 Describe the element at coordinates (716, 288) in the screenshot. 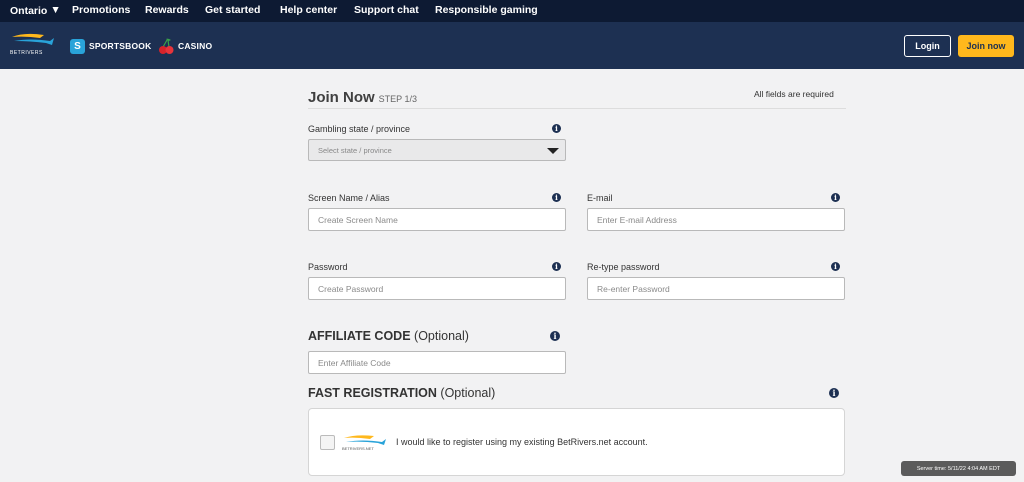

I see `retype-password-input: Re-enter Password` at that location.